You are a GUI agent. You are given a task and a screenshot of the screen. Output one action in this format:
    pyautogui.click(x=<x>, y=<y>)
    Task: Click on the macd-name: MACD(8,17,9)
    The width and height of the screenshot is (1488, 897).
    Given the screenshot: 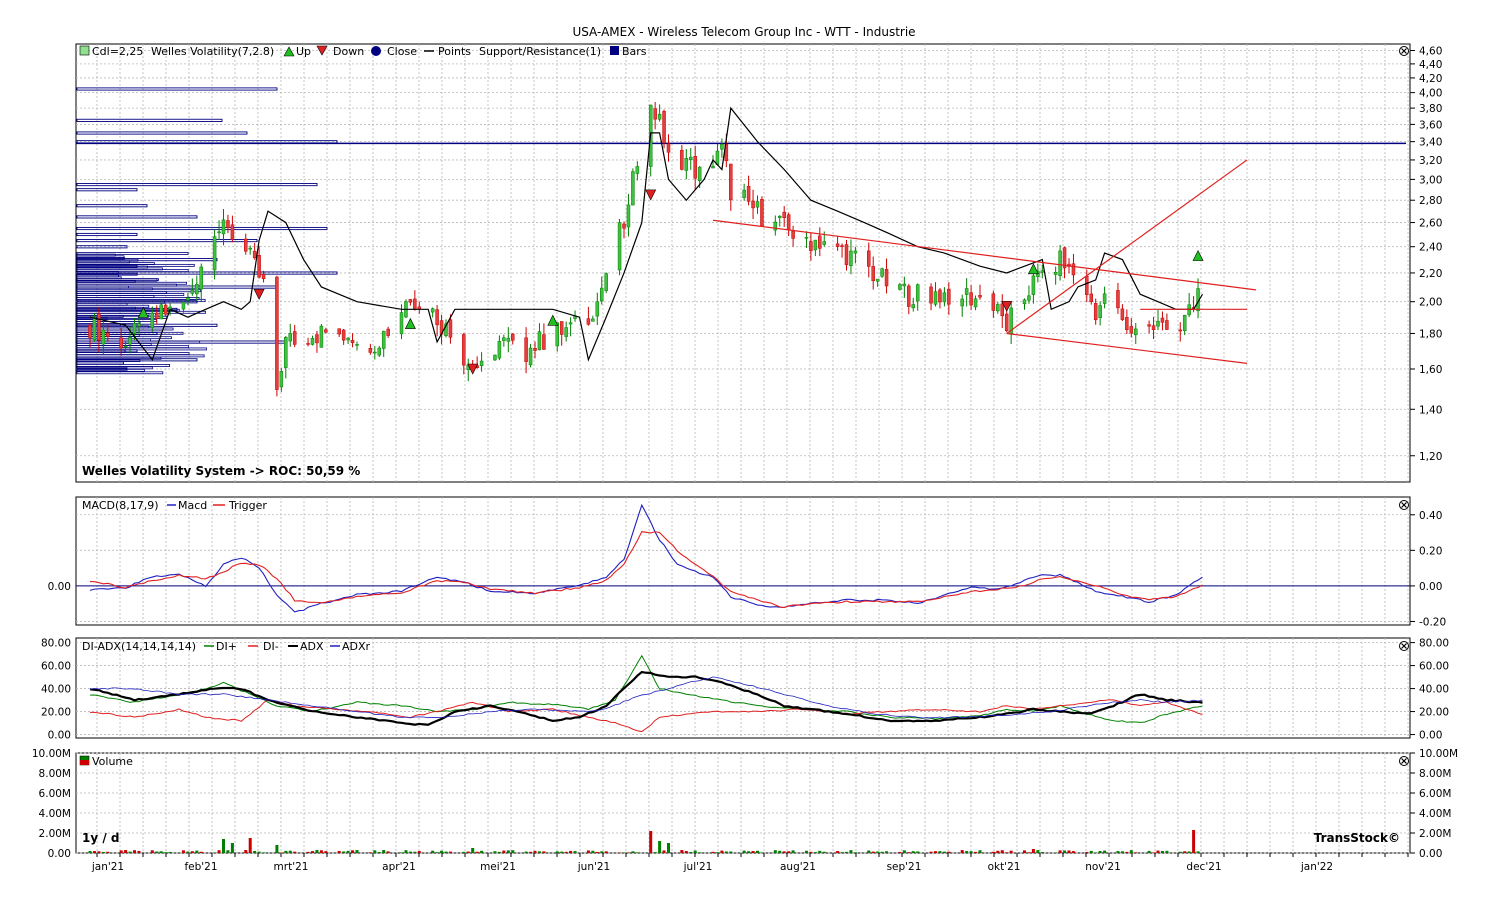 What is the action you would take?
    pyautogui.click(x=120, y=505)
    